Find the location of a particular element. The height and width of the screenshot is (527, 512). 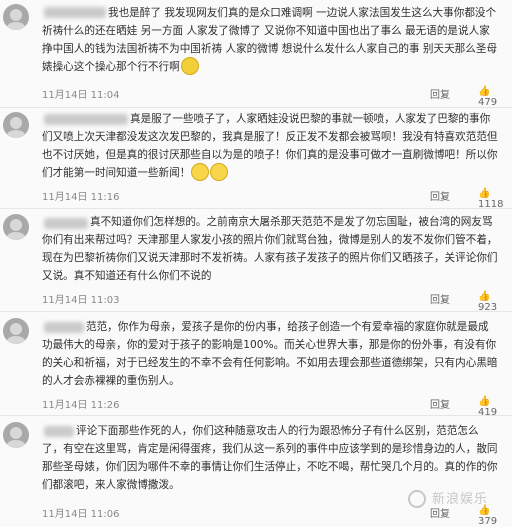

comment-meta: 11月14日 11:26 回复 👍419 is located at coordinates (270, 407).